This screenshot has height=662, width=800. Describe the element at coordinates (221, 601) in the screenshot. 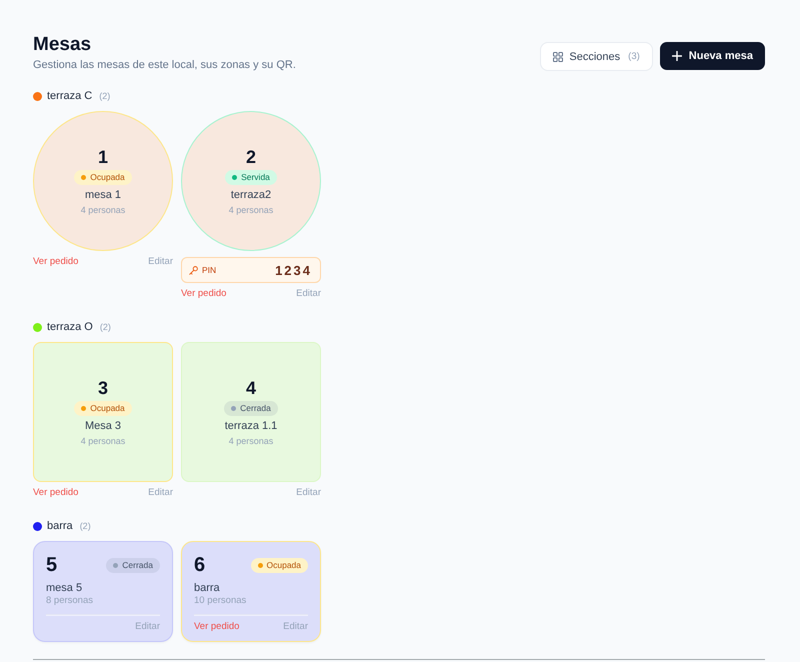

I see `table-capacity: 10 personas` at that location.